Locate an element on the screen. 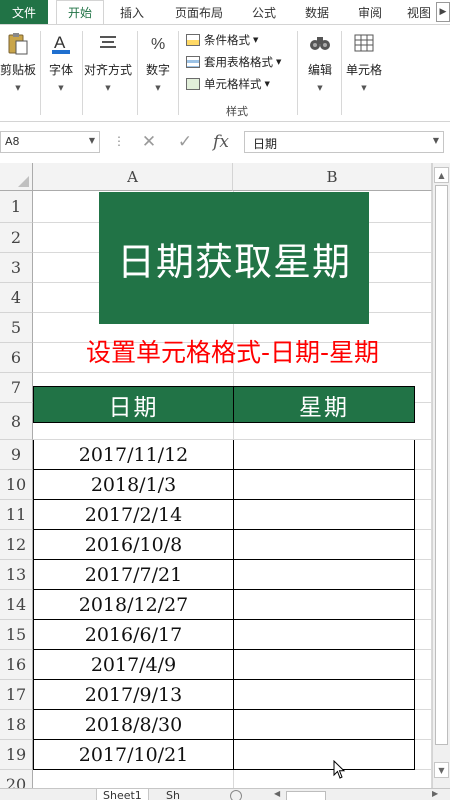 Image resolution: width=450 pixels, height=800 pixels. header-cell-date: 日期 is located at coordinates (133, 404).